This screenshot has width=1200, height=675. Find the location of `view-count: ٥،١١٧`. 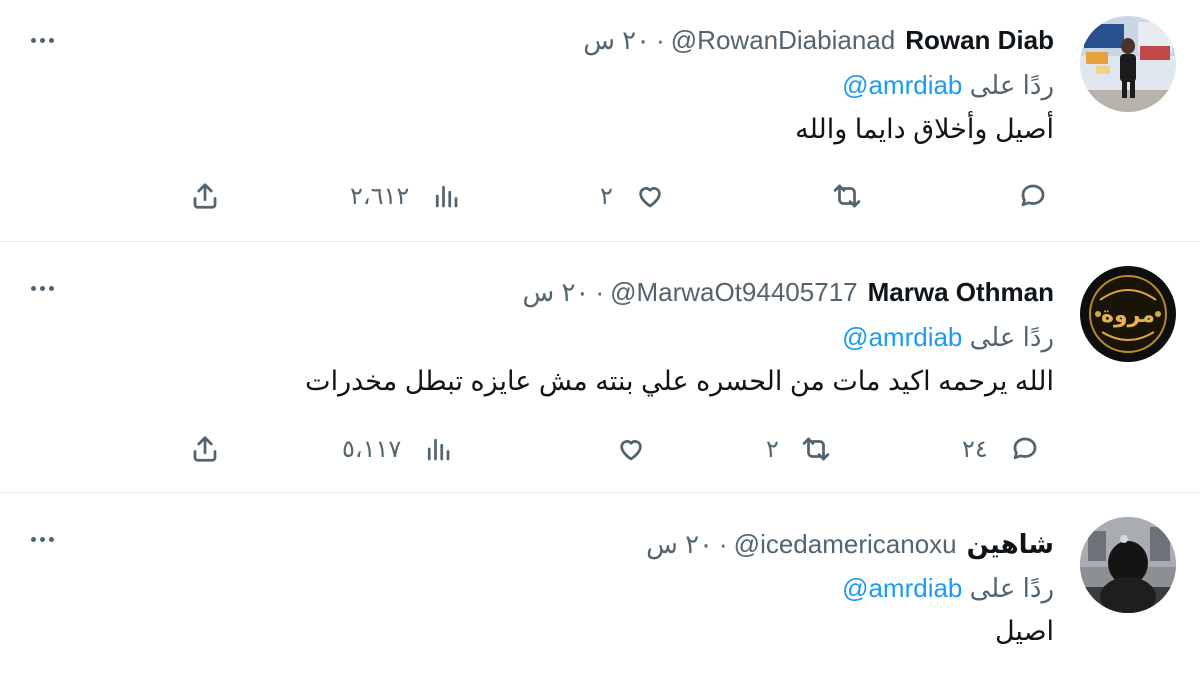

view-count: ٥،١١٧ is located at coordinates (372, 449).